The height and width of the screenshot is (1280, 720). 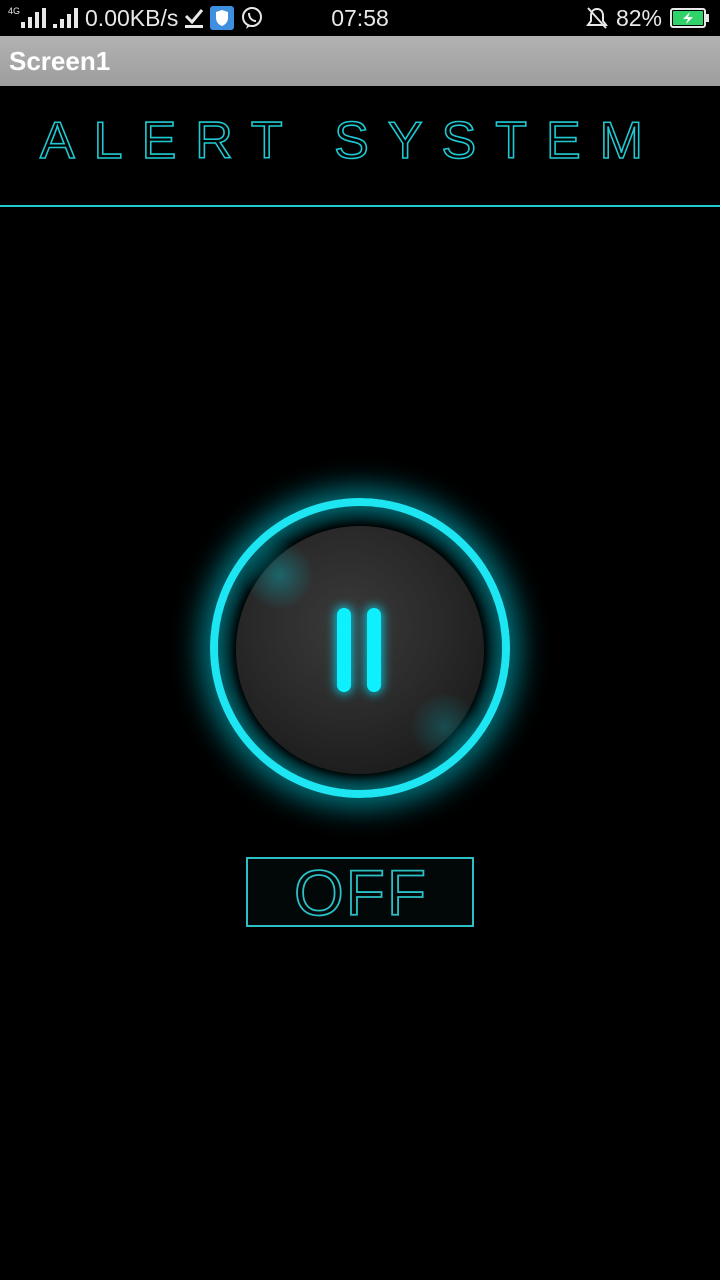 I want to click on heading-graphic: ALERT SYSTEM, so click(x=359, y=141).